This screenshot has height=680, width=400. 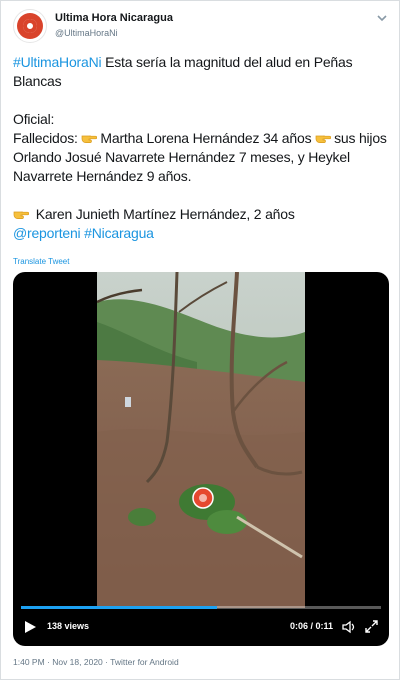 I want to click on victim-4-text: Karen Junieth Martínez Hernández, 2 años, so click(x=163, y=214).